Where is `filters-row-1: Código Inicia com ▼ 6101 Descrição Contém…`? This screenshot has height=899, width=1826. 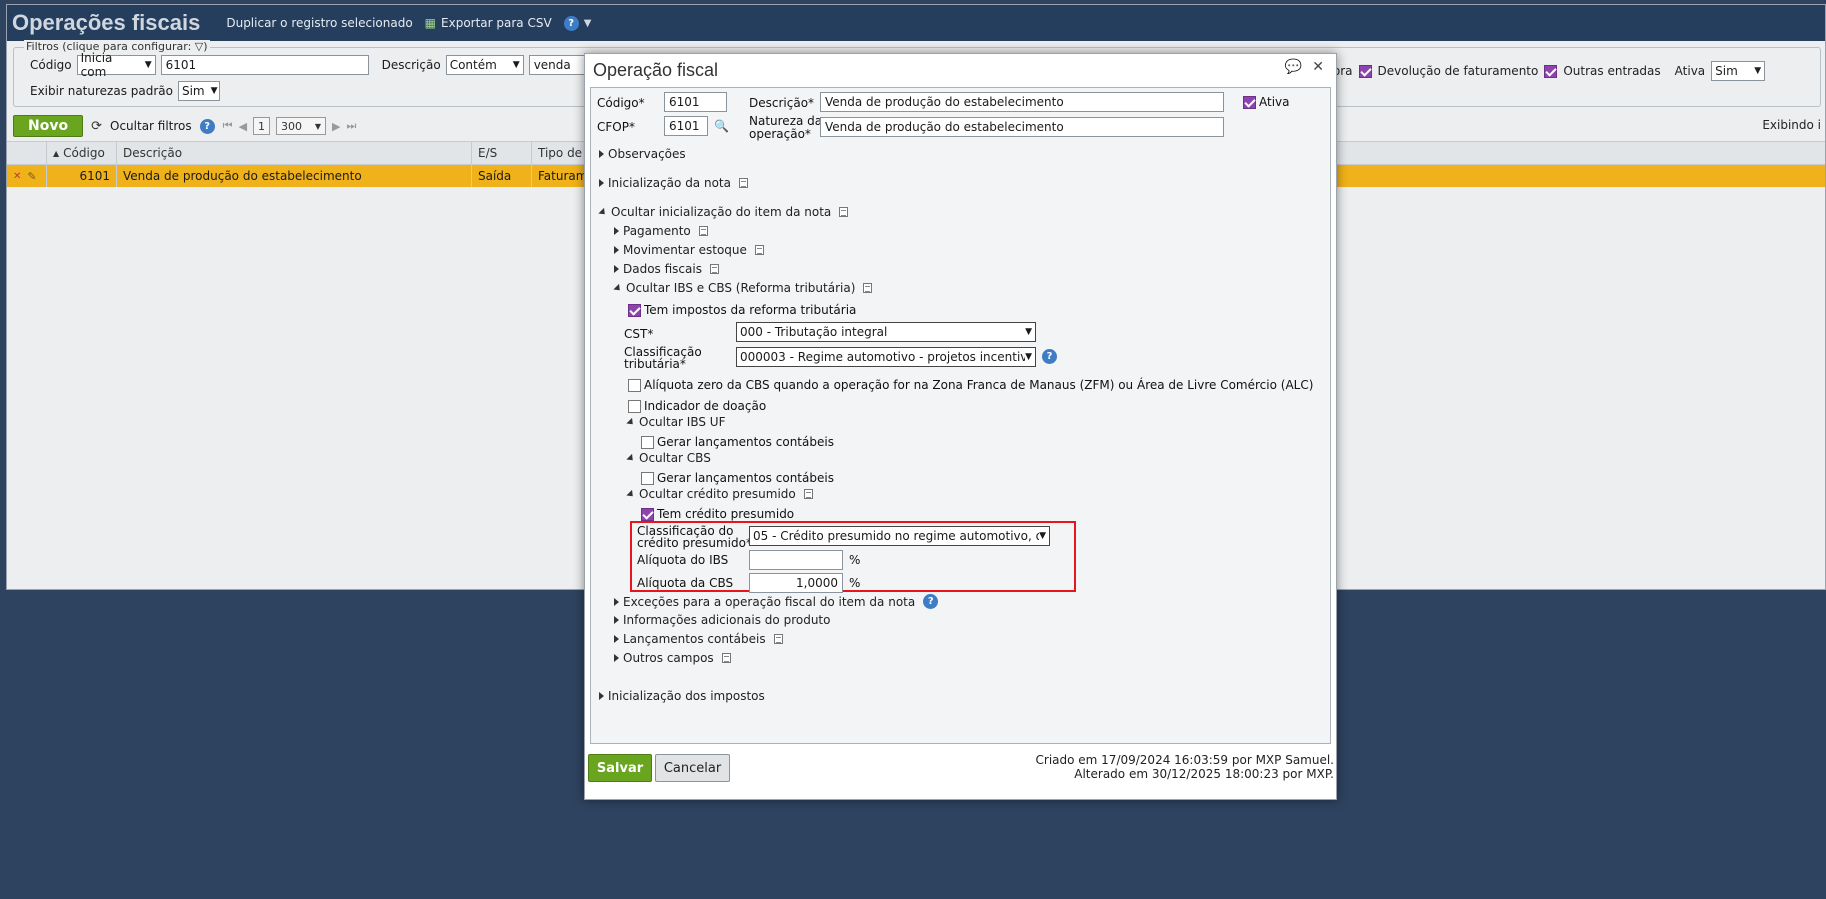
filters-row-1: Código Inicia com ▼ 6101 Descrição Contém… is located at coordinates (319, 65).